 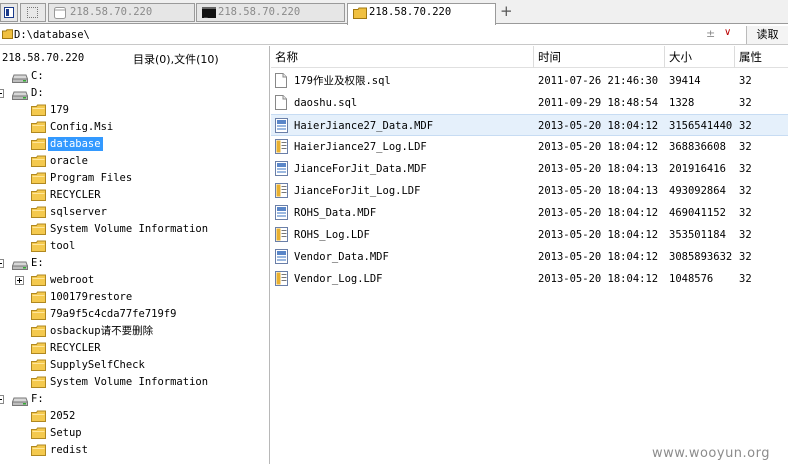 What do you see at coordinates (402, 57) in the screenshot?
I see `column-header-name: 名称` at bounding box center [402, 57].